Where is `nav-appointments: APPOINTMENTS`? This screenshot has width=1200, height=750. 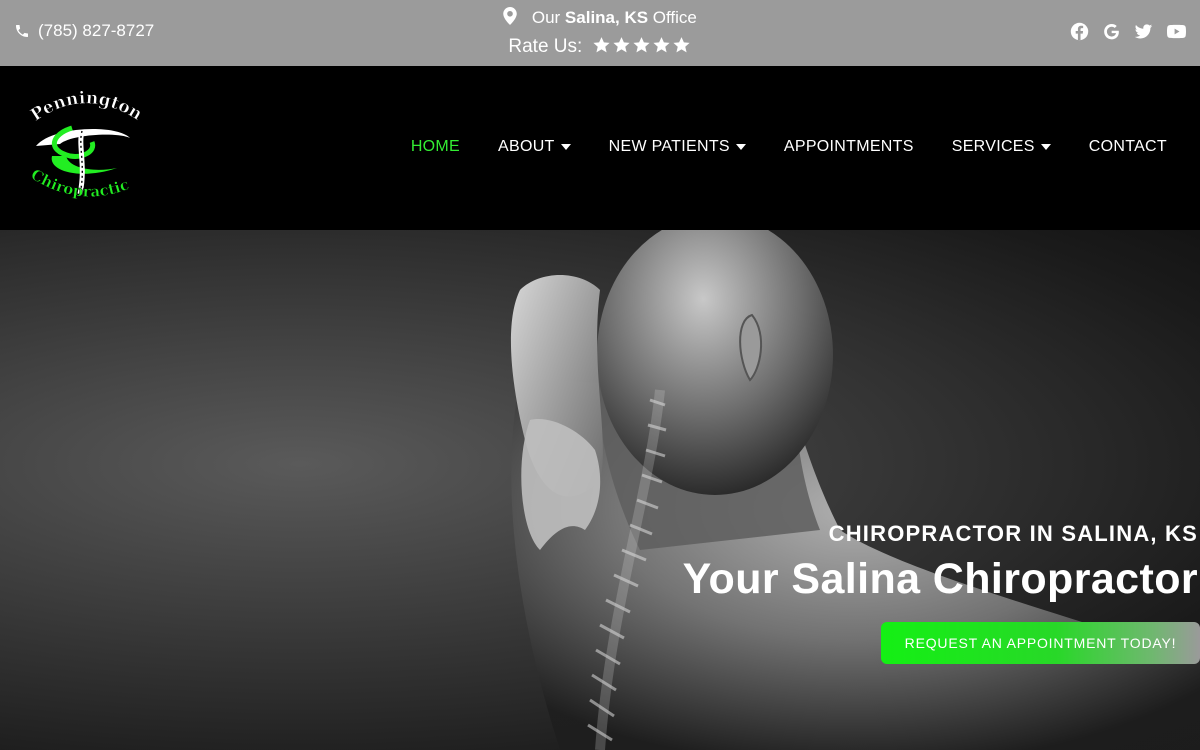
nav-appointments: APPOINTMENTS is located at coordinates (849, 147).